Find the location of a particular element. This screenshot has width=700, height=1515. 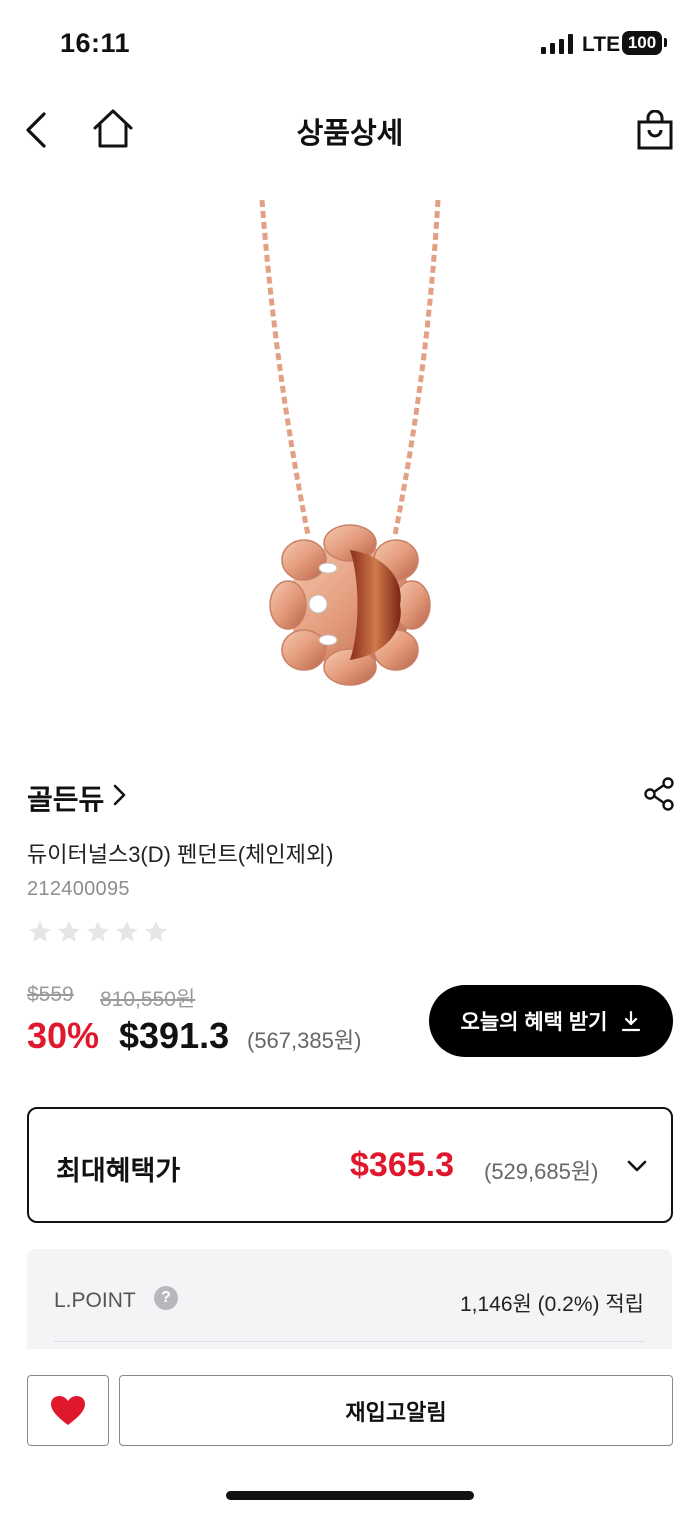

discount-rate: 30% is located at coordinates (63, 1035).